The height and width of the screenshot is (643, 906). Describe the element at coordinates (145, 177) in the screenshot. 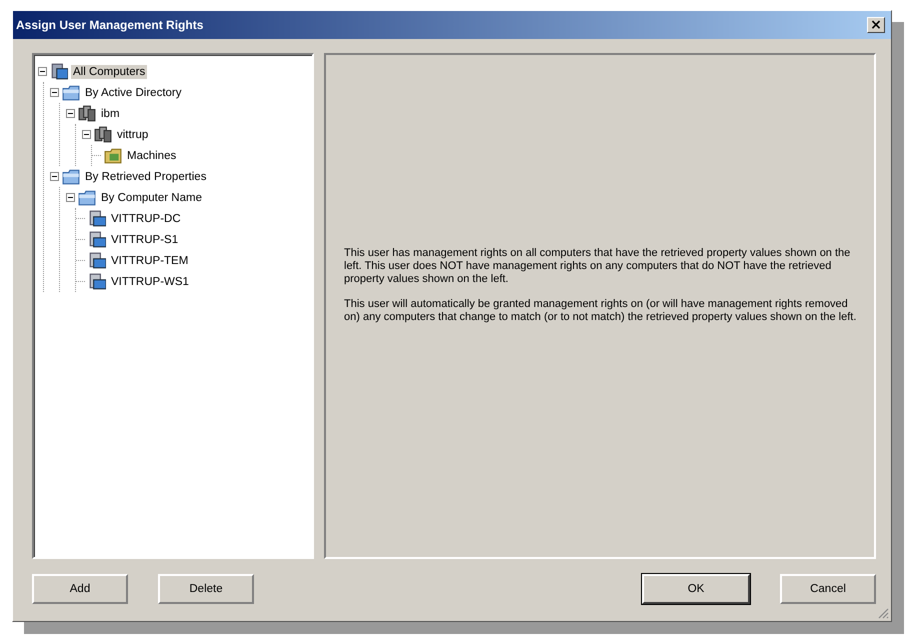

I see `tree-item: By Retrieved Properties` at that location.